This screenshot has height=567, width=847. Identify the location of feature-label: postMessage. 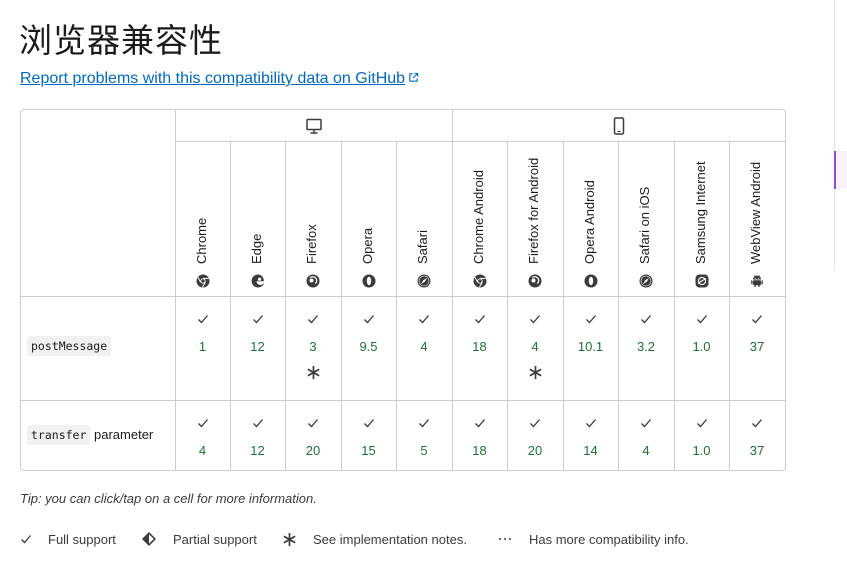
(69, 346).